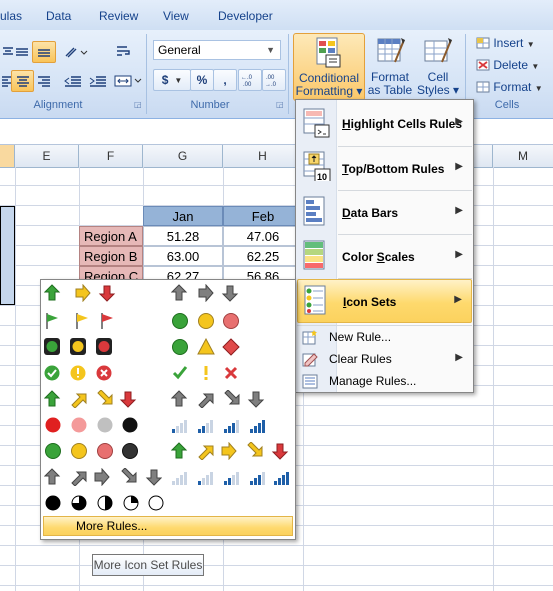 This screenshot has width=553, height=591. Describe the element at coordinates (310, 360) in the screenshot. I see `clear-rules-icon` at that location.